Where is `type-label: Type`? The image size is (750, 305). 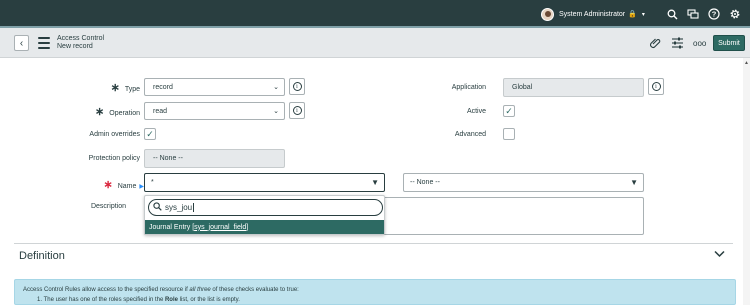
type-label: Type is located at coordinates (132, 89).